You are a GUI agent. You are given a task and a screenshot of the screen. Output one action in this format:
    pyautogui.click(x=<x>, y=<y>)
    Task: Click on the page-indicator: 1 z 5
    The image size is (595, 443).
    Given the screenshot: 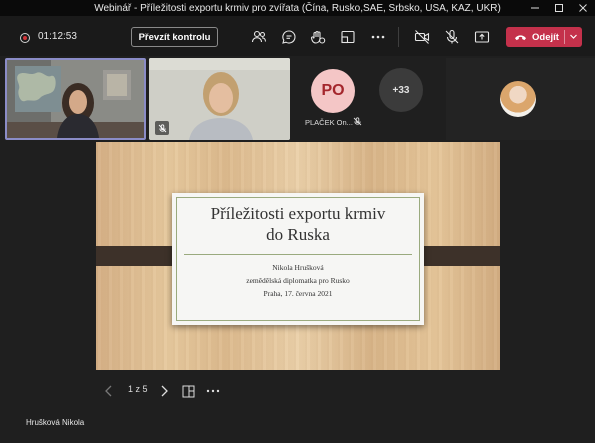 What is the action you would take?
    pyautogui.click(x=138, y=389)
    